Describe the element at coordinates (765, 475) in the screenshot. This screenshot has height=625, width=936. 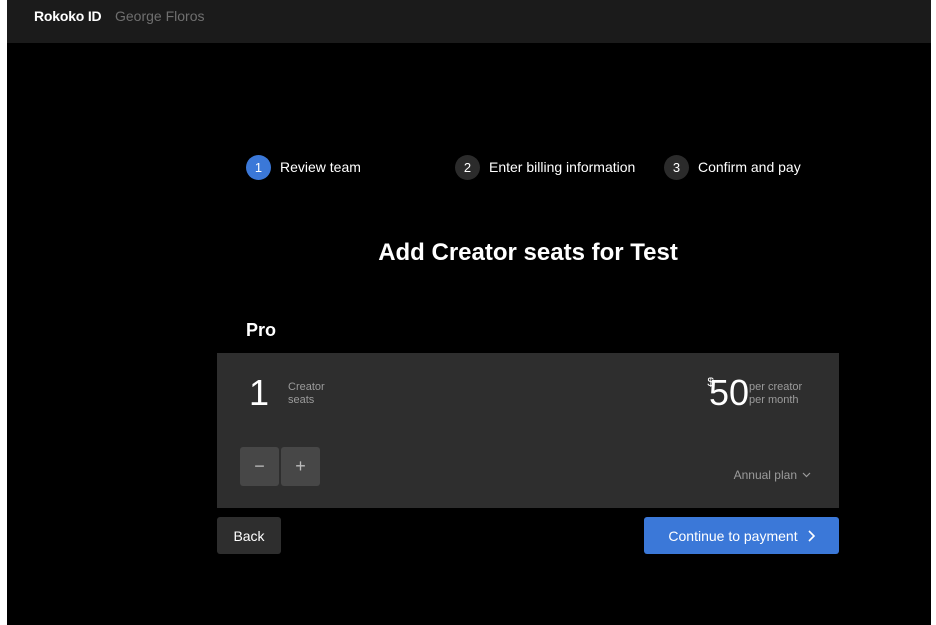
I see `billing-period-label: Annual plan` at that location.